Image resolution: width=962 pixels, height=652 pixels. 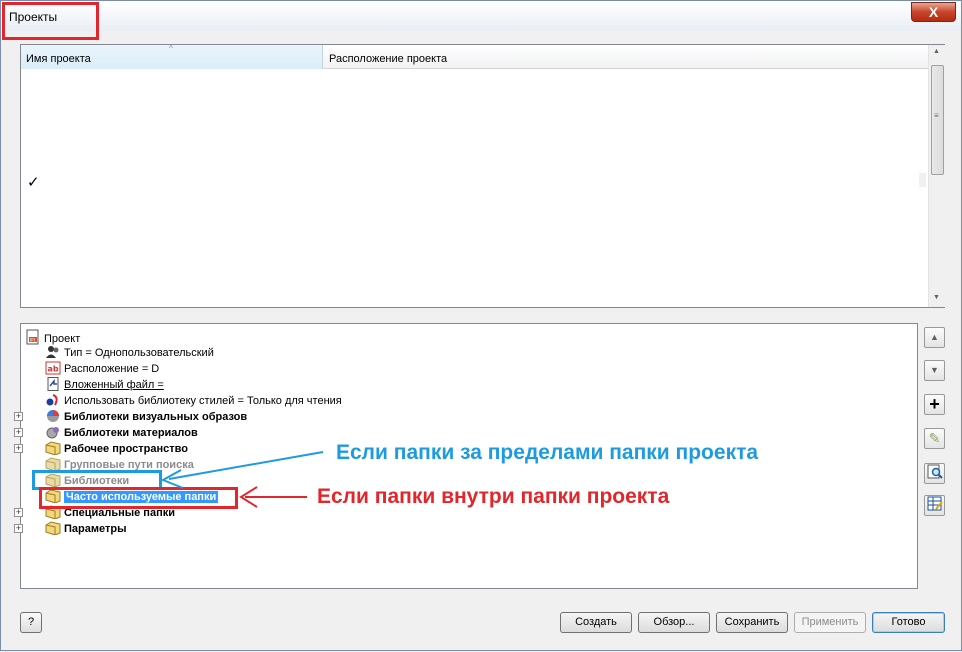 What do you see at coordinates (933, 12) in the screenshot?
I see `close-button: X` at bounding box center [933, 12].